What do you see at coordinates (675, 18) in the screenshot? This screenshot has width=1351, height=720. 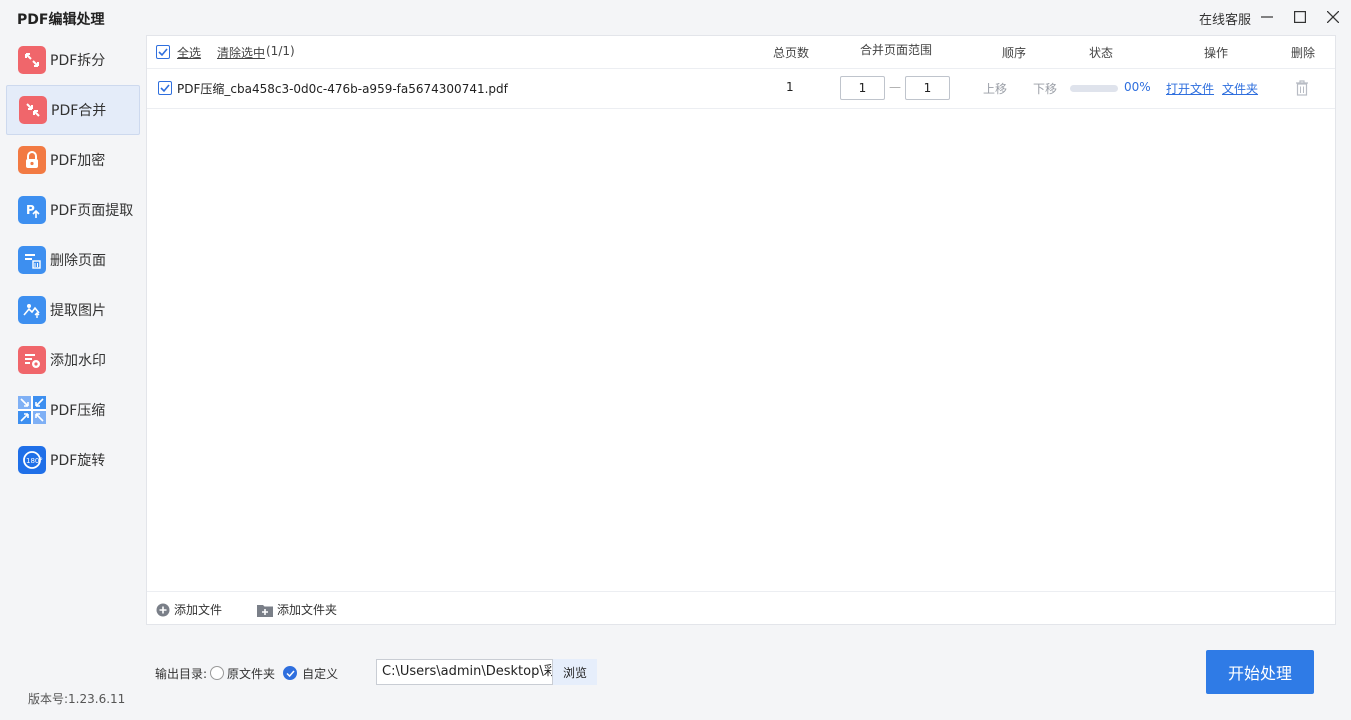 I see `title-bar: PDF编辑处理 在线客服` at bounding box center [675, 18].